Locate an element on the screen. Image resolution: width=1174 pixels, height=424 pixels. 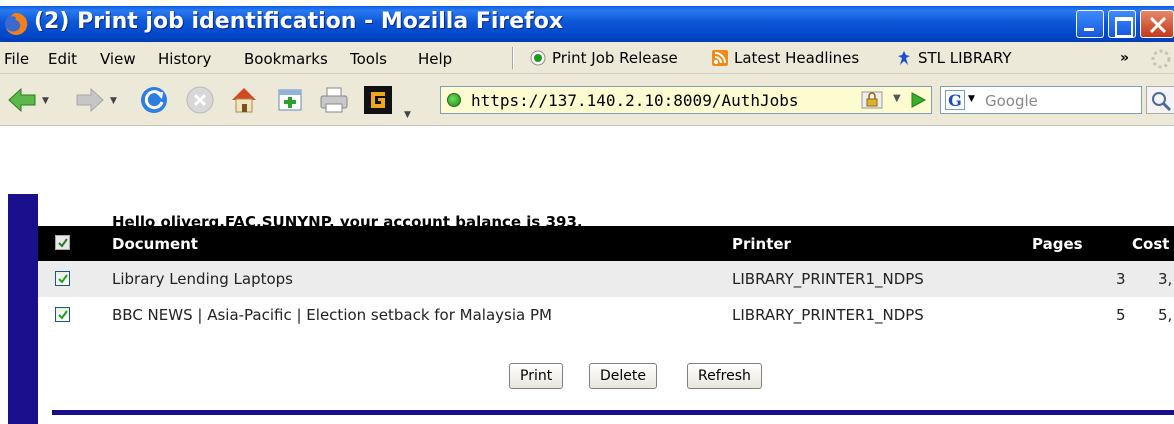
search-button is located at coordinates (1160, 100).